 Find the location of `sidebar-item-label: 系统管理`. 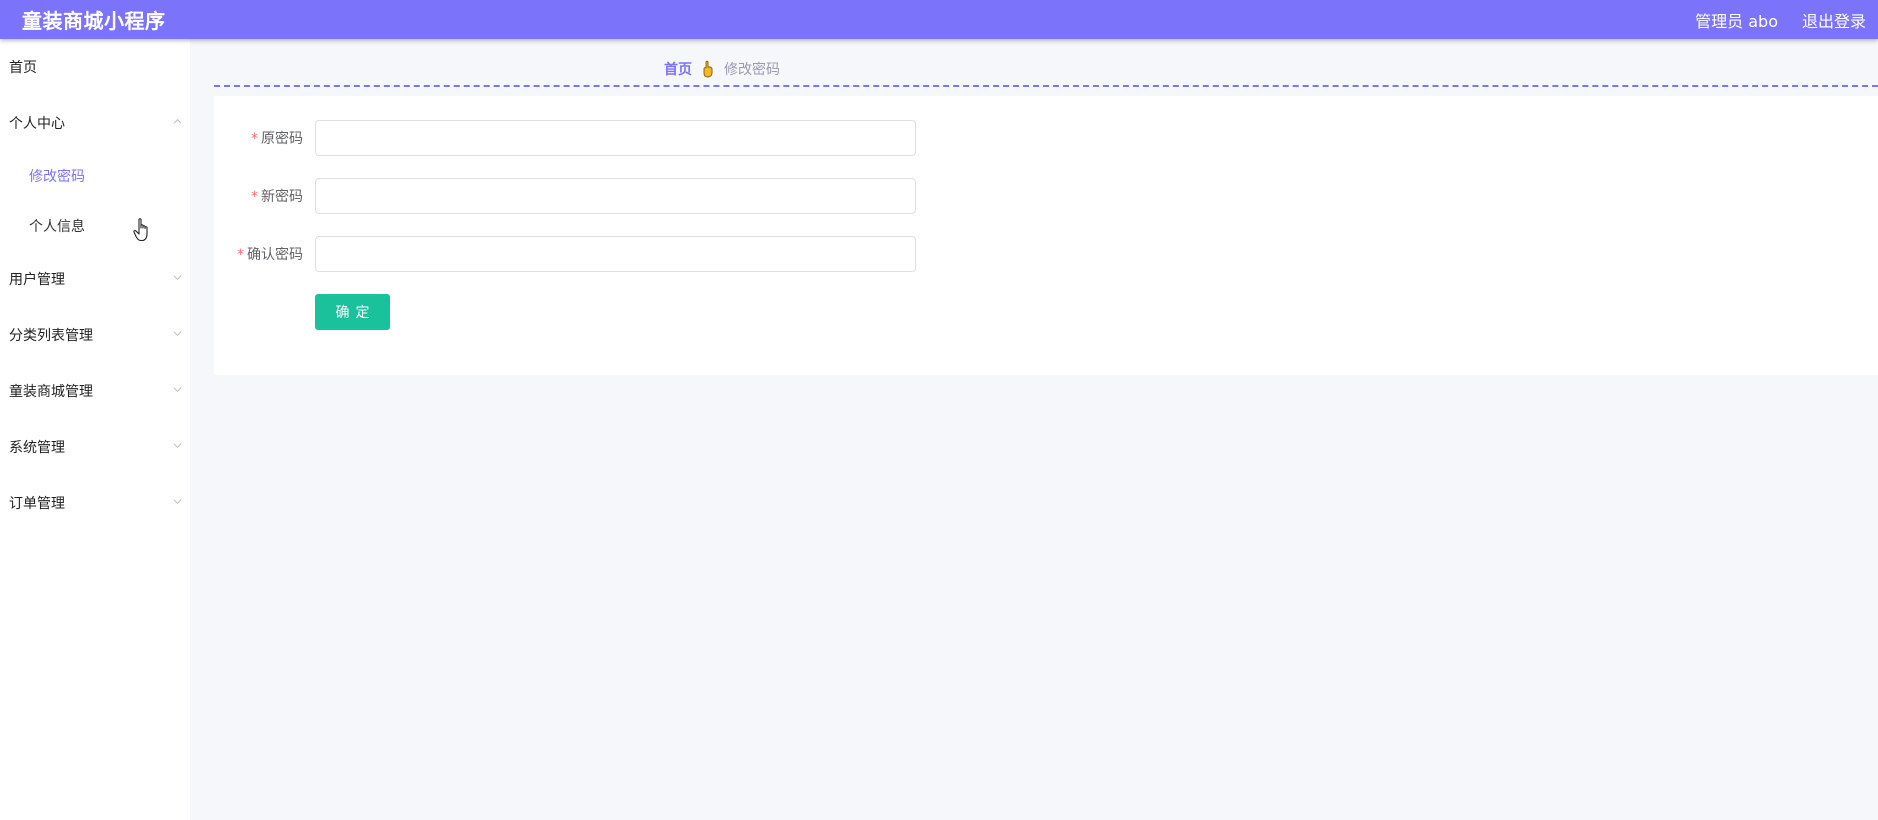

sidebar-item-label: 系统管理 is located at coordinates (37, 448).